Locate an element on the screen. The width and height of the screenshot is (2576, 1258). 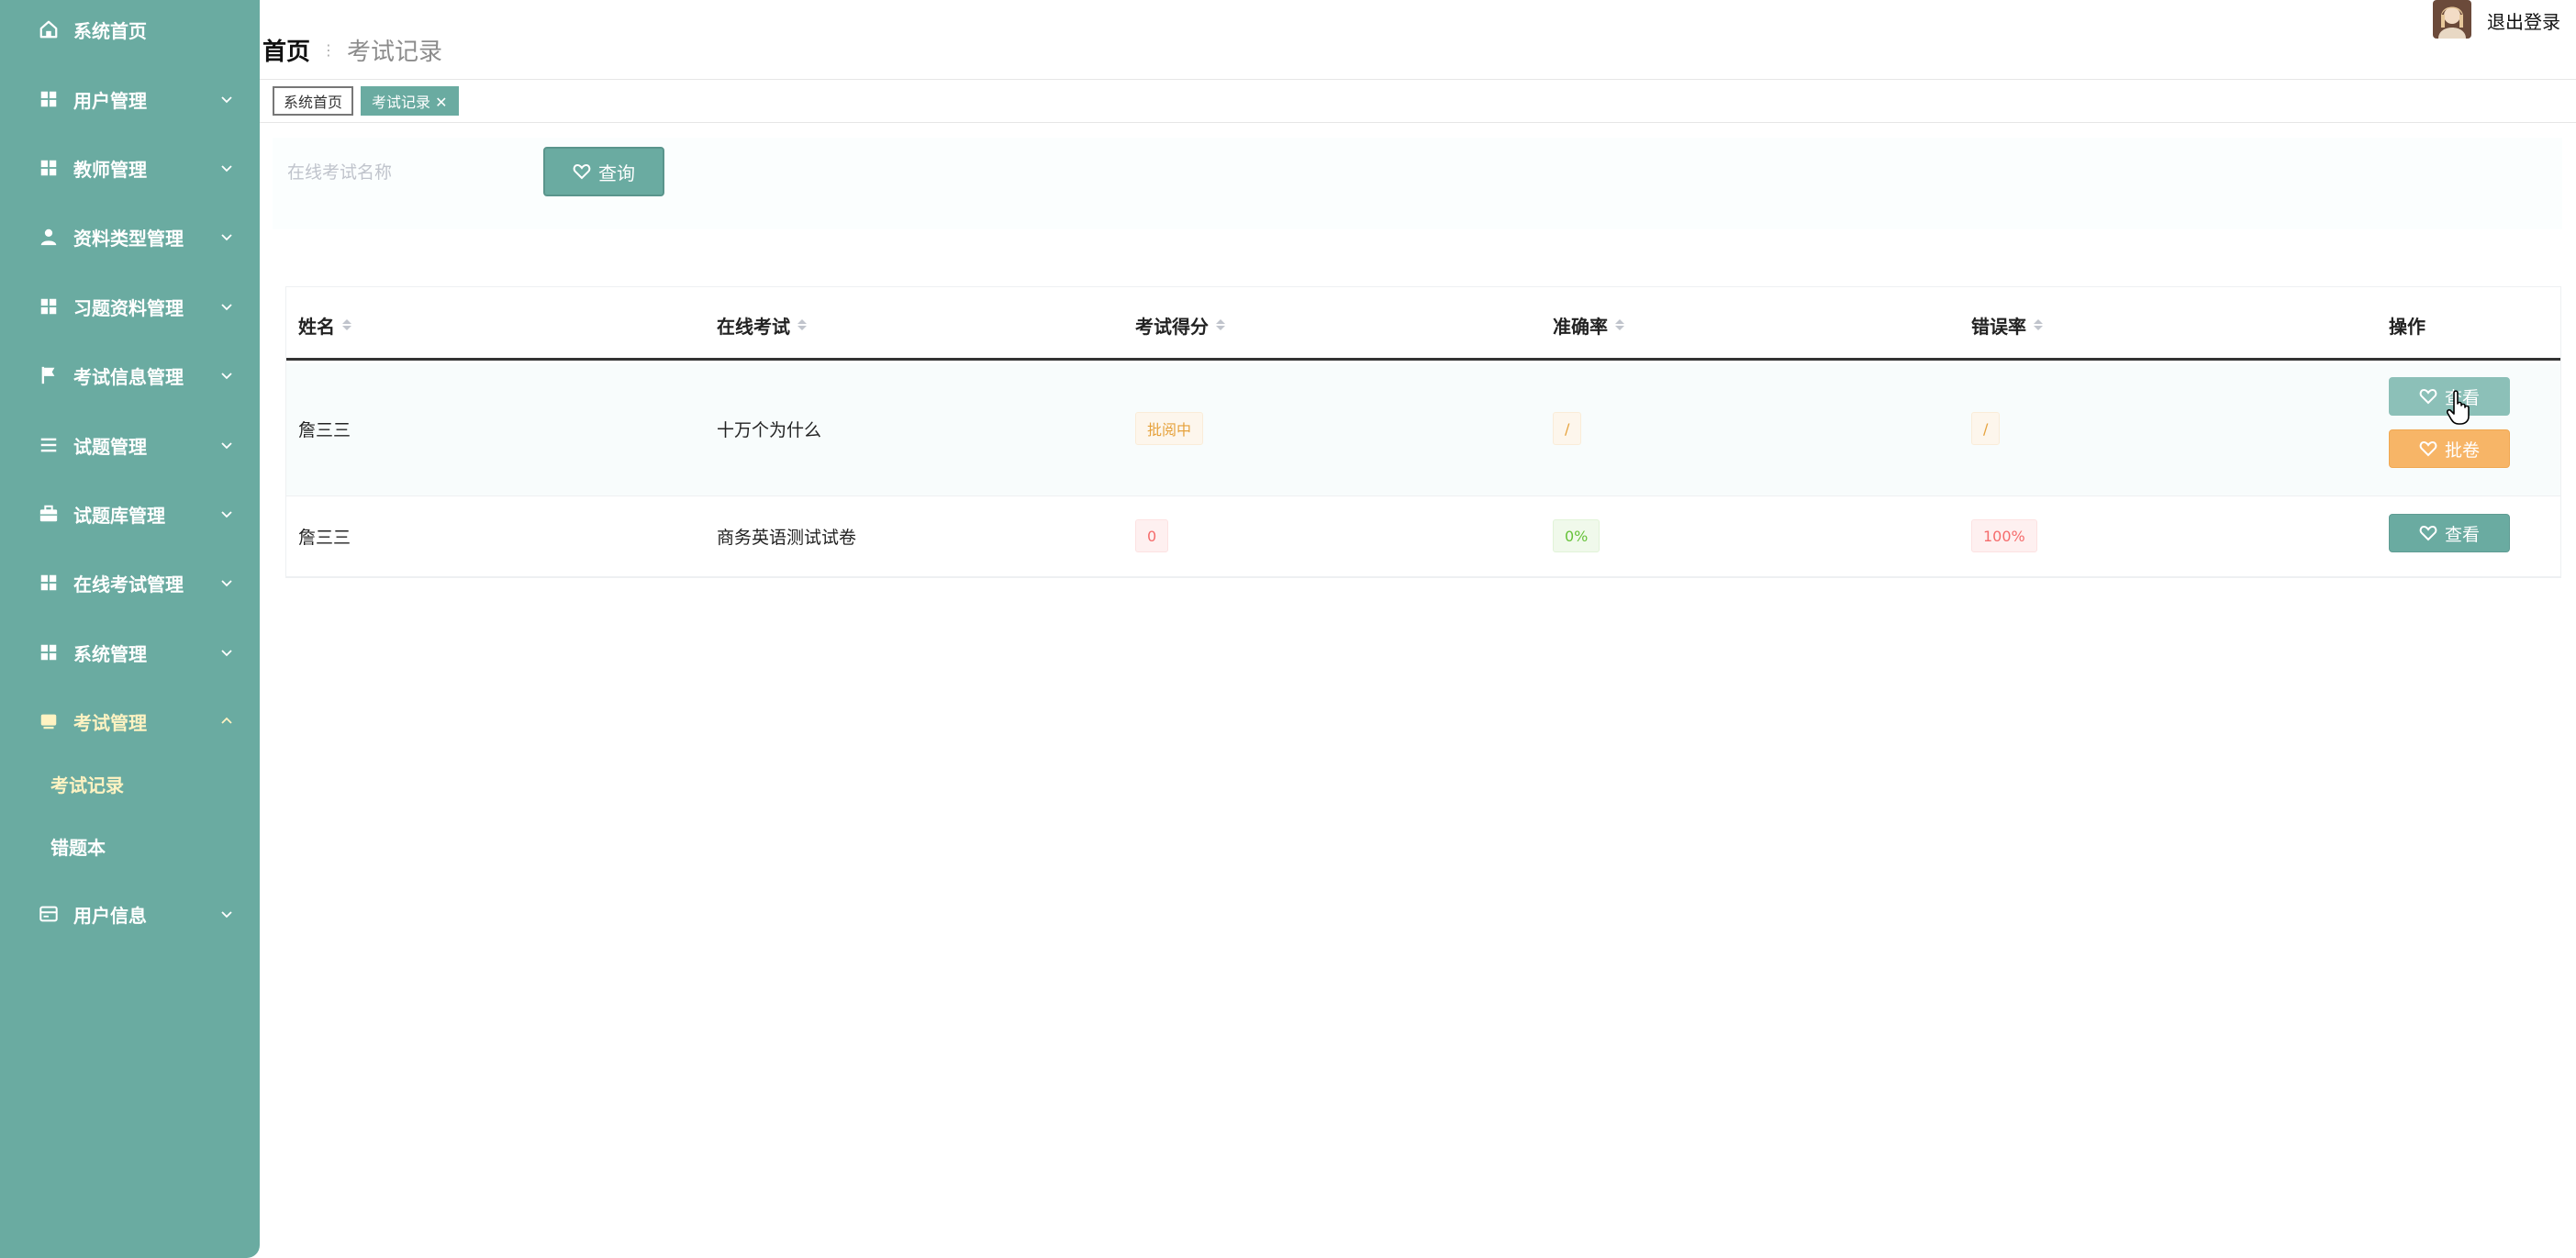
submenu-label: 考试记录 is located at coordinates (87, 785).